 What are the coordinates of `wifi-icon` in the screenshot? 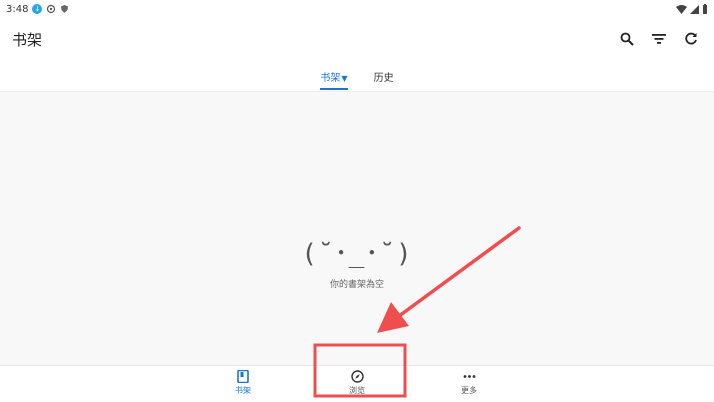 It's located at (681, 9).